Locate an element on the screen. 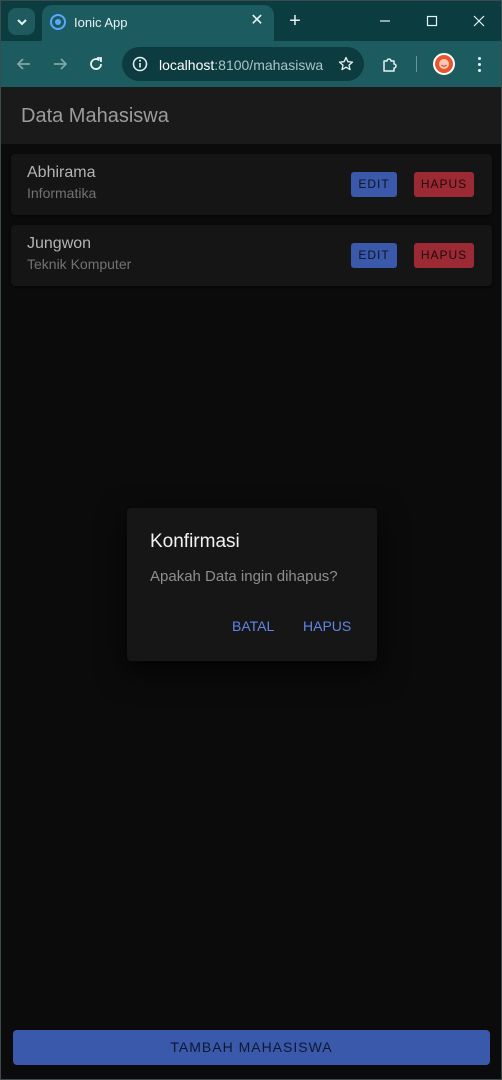  url-text: localhost:8100/mahasiswa is located at coordinates (241, 65).